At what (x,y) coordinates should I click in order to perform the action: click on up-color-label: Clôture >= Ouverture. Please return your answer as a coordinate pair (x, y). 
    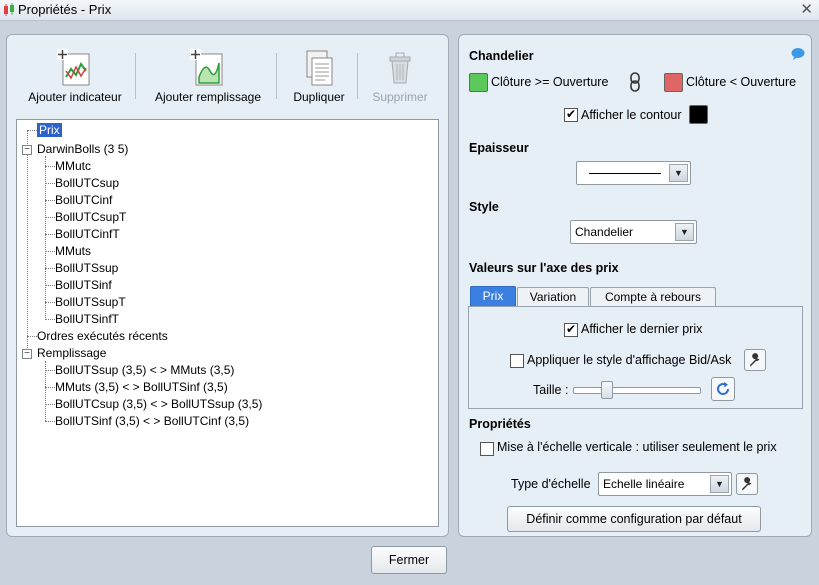
    Looking at the image, I should click on (550, 82).